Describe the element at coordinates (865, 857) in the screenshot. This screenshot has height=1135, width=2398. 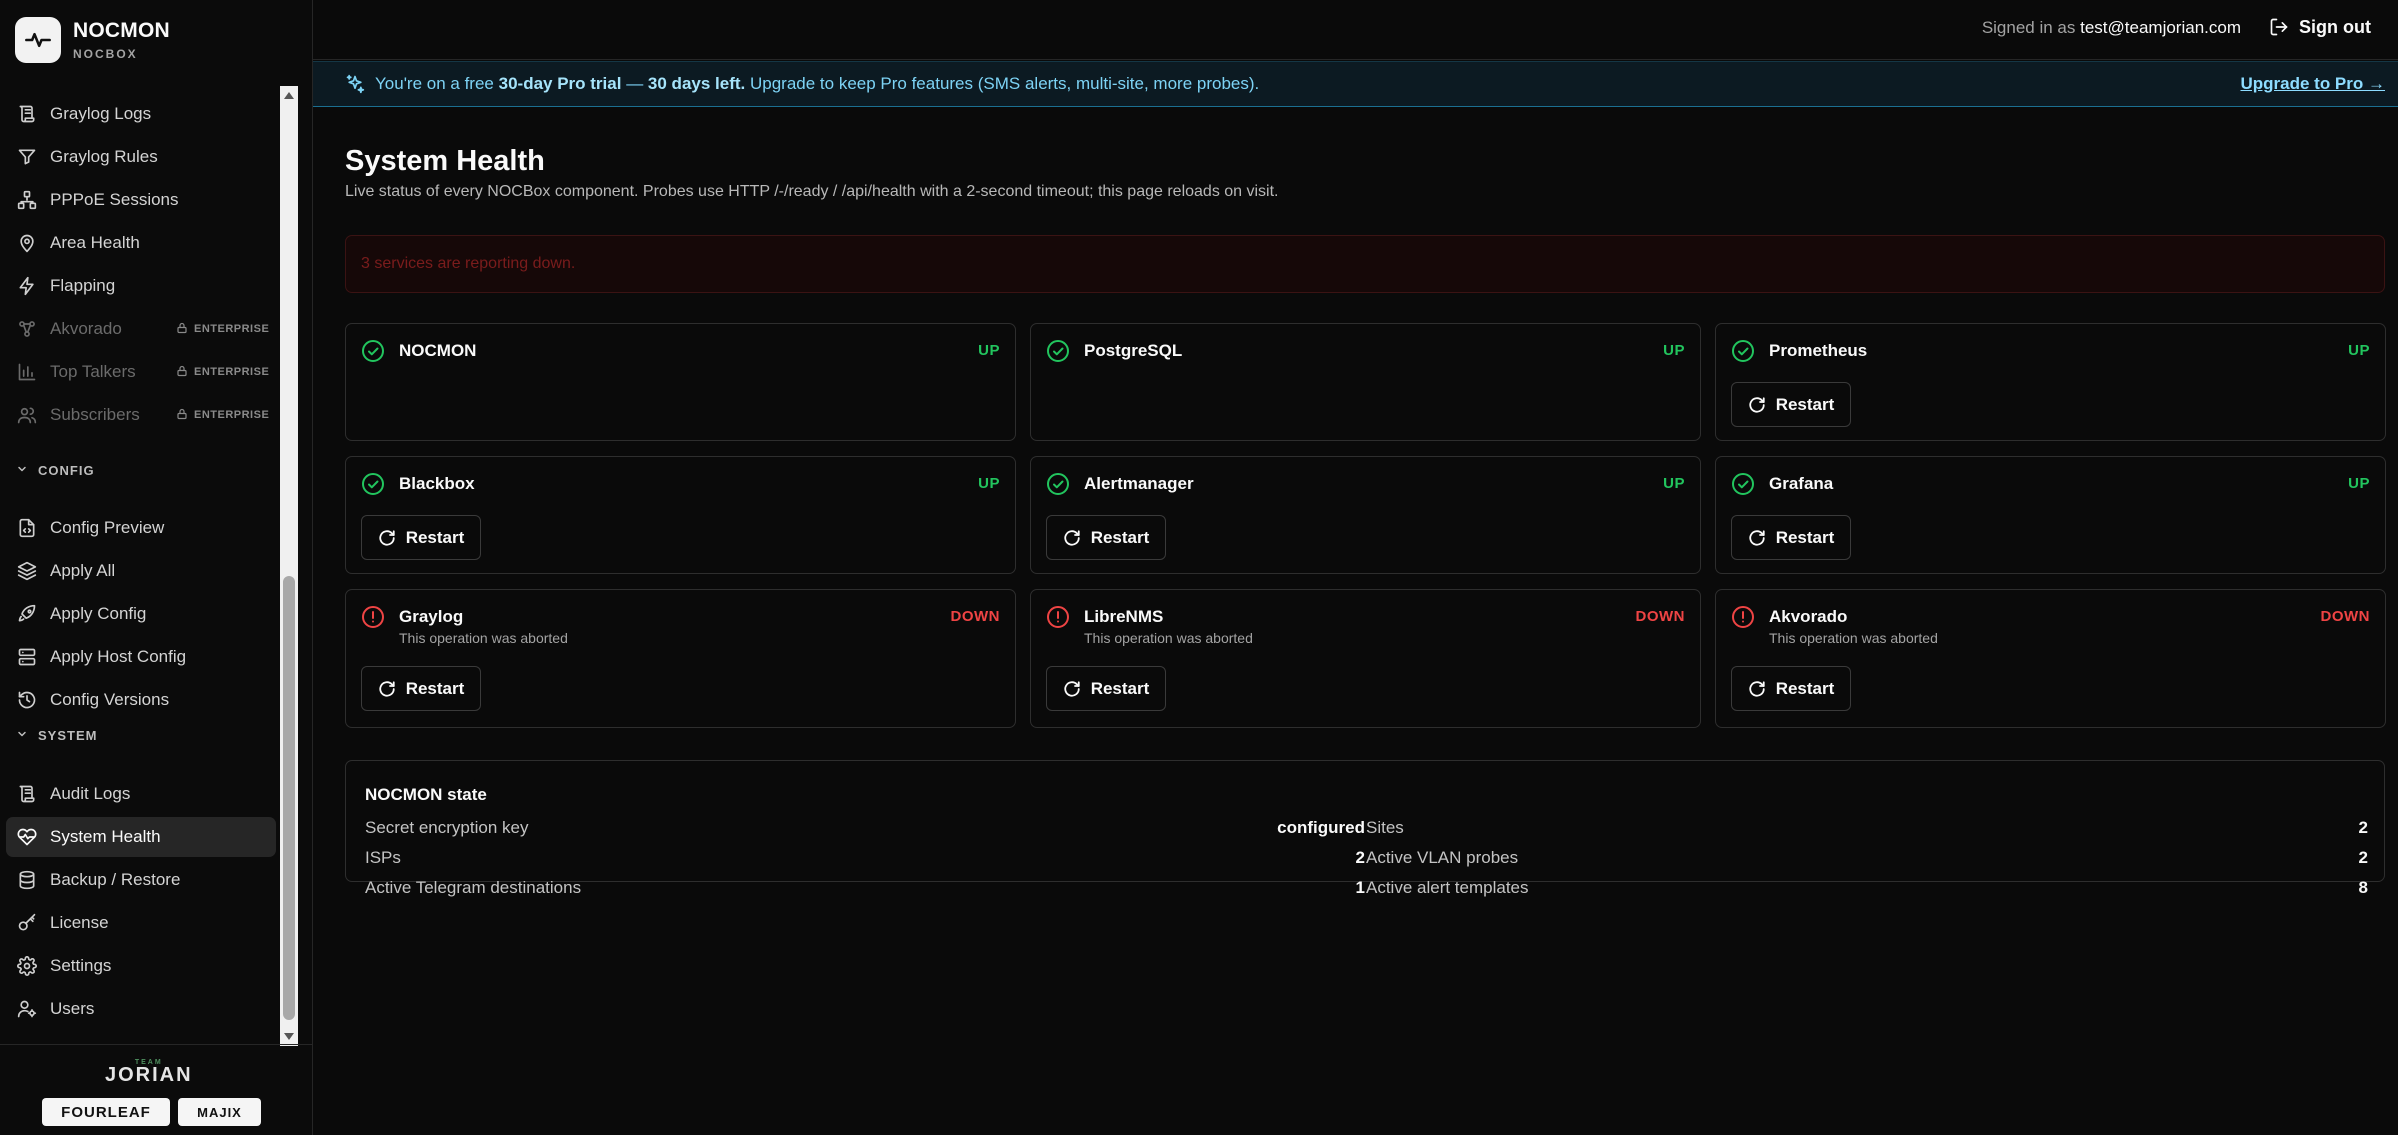
I see `state-row-isps: ISPs 2` at that location.